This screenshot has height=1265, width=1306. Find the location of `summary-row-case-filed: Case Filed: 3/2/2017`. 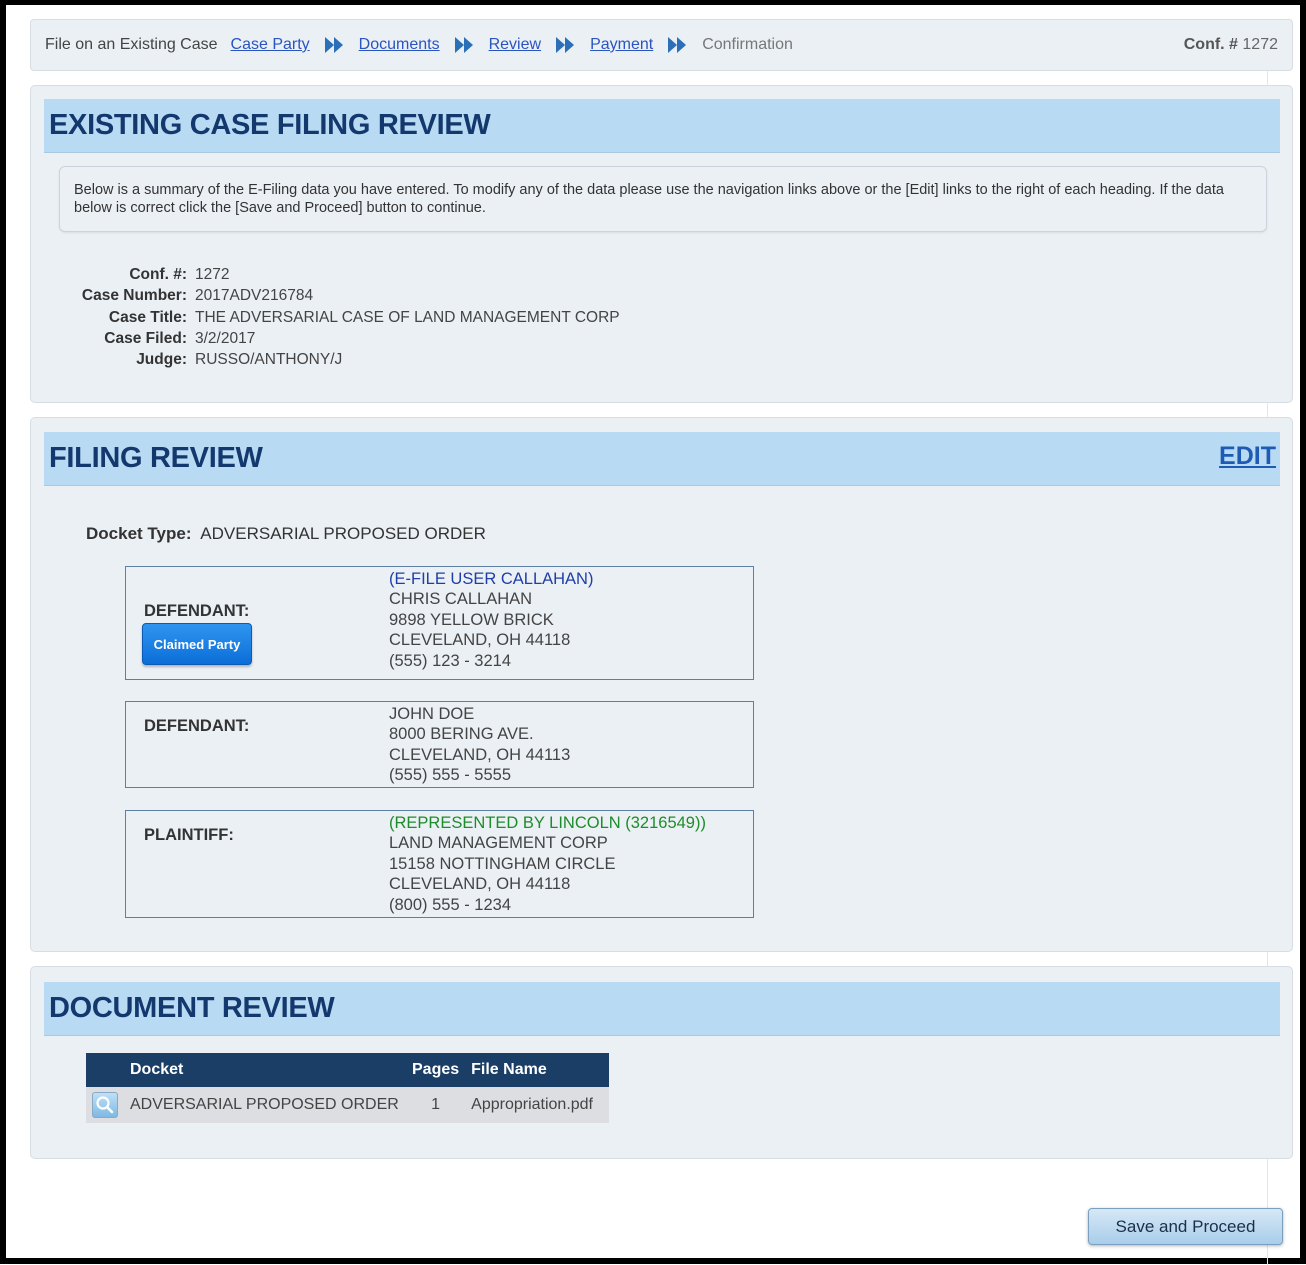

summary-row-case-filed: Case Filed: 3/2/2017 is located at coordinates (325, 338).